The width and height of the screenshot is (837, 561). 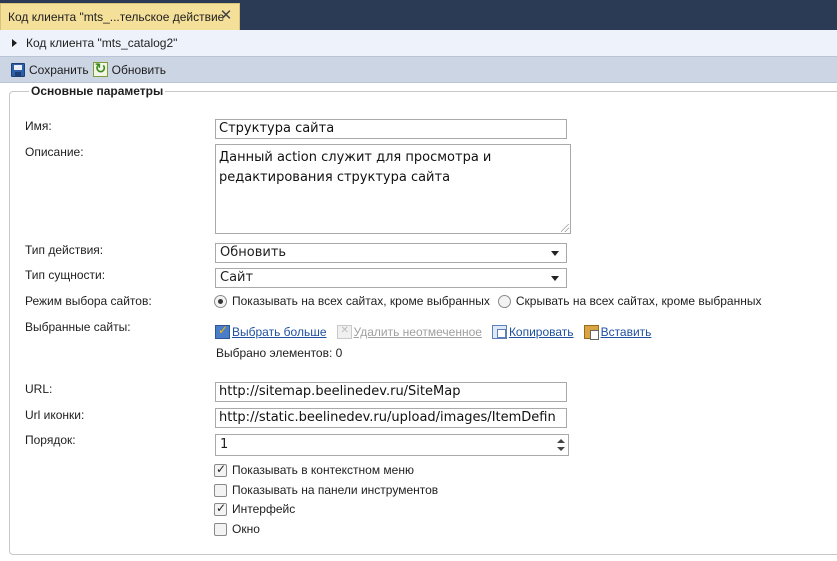 I want to click on paste-label: Вставить, so click(x=626, y=332).